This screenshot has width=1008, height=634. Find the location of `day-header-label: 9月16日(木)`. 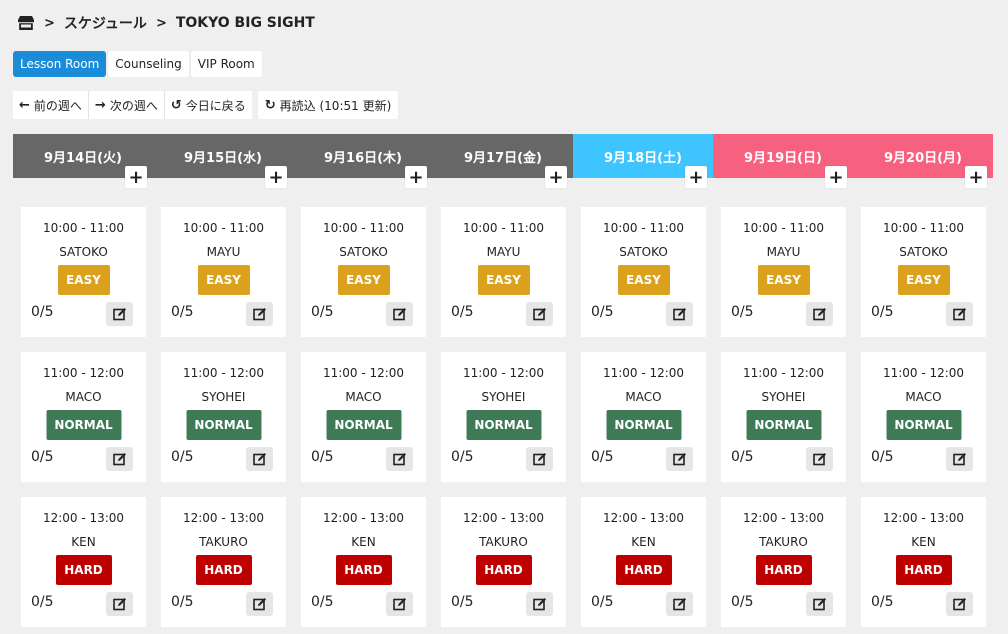

day-header-label: 9月16日(木) is located at coordinates (363, 158).